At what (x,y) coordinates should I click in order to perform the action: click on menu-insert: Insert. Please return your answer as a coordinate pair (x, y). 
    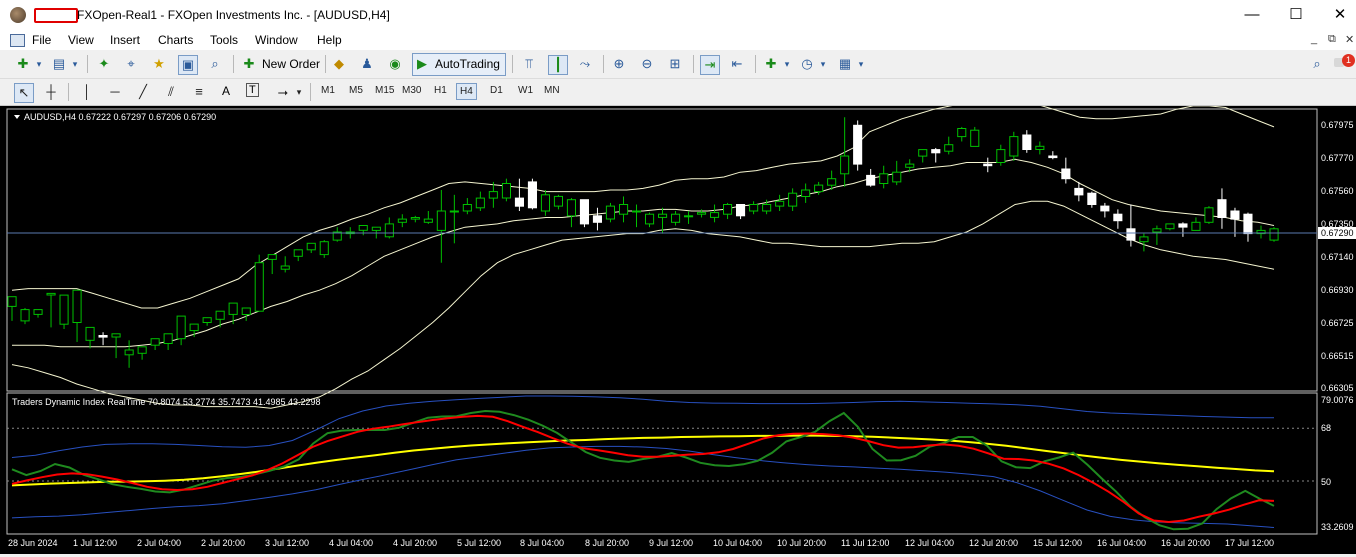
    Looking at the image, I should click on (125, 40).